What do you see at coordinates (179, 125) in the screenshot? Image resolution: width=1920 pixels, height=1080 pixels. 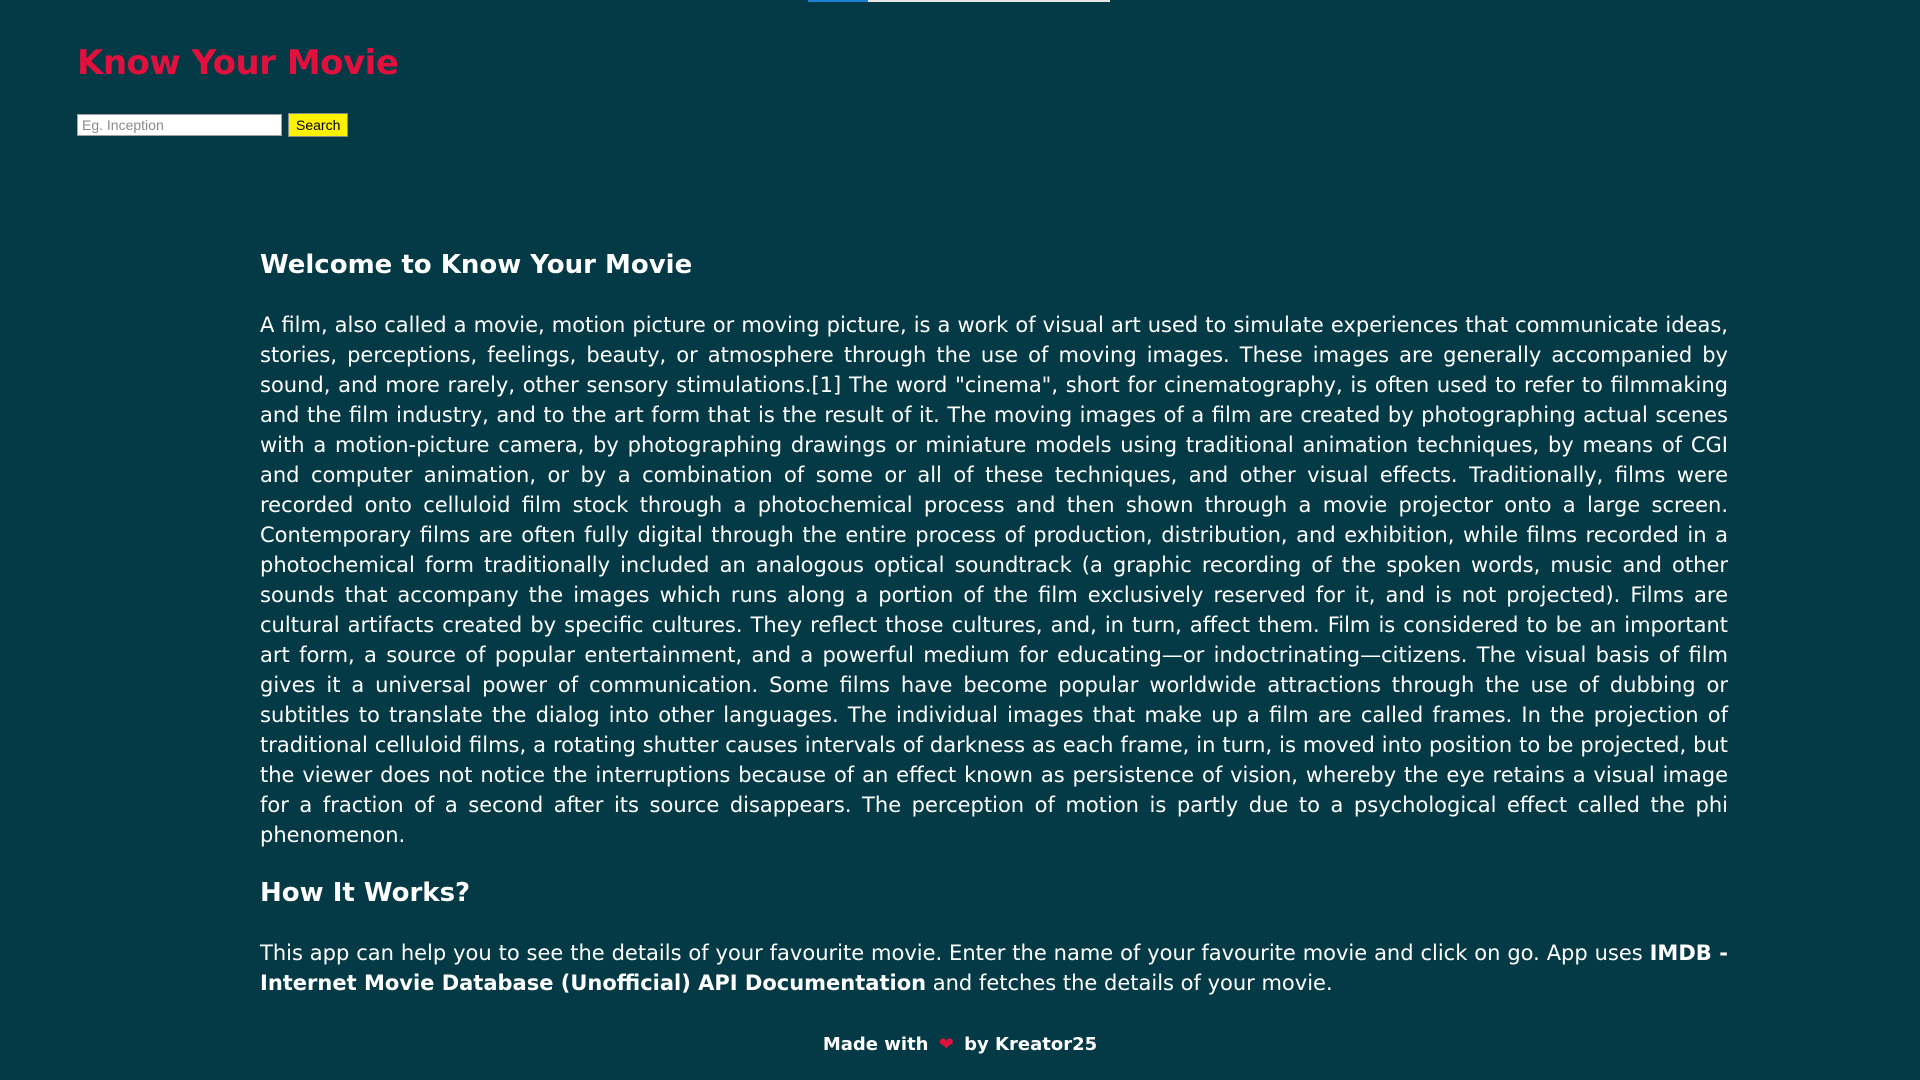 I see `search-input` at bounding box center [179, 125].